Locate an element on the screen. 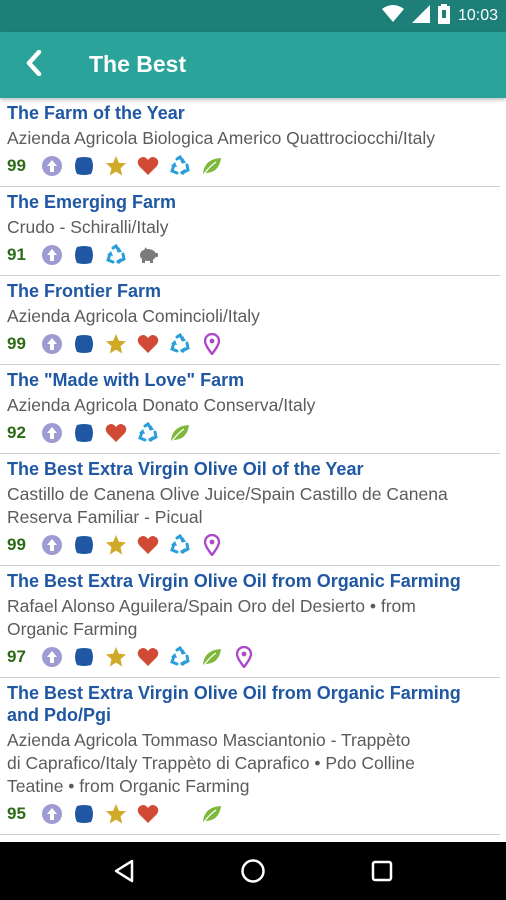 This screenshot has height=900, width=506. app-bar: The Best is located at coordinates (253, 65).